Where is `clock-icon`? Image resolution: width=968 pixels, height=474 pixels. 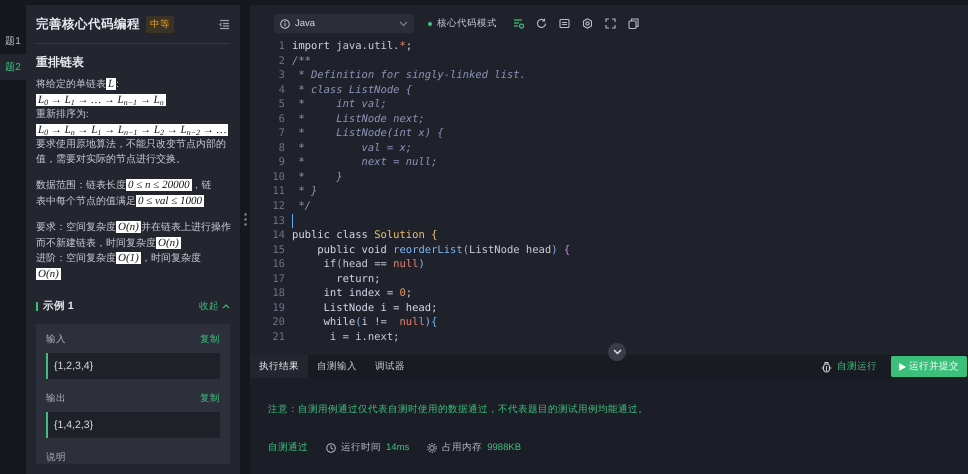 clock-icon is located at coordinates (331, 447).